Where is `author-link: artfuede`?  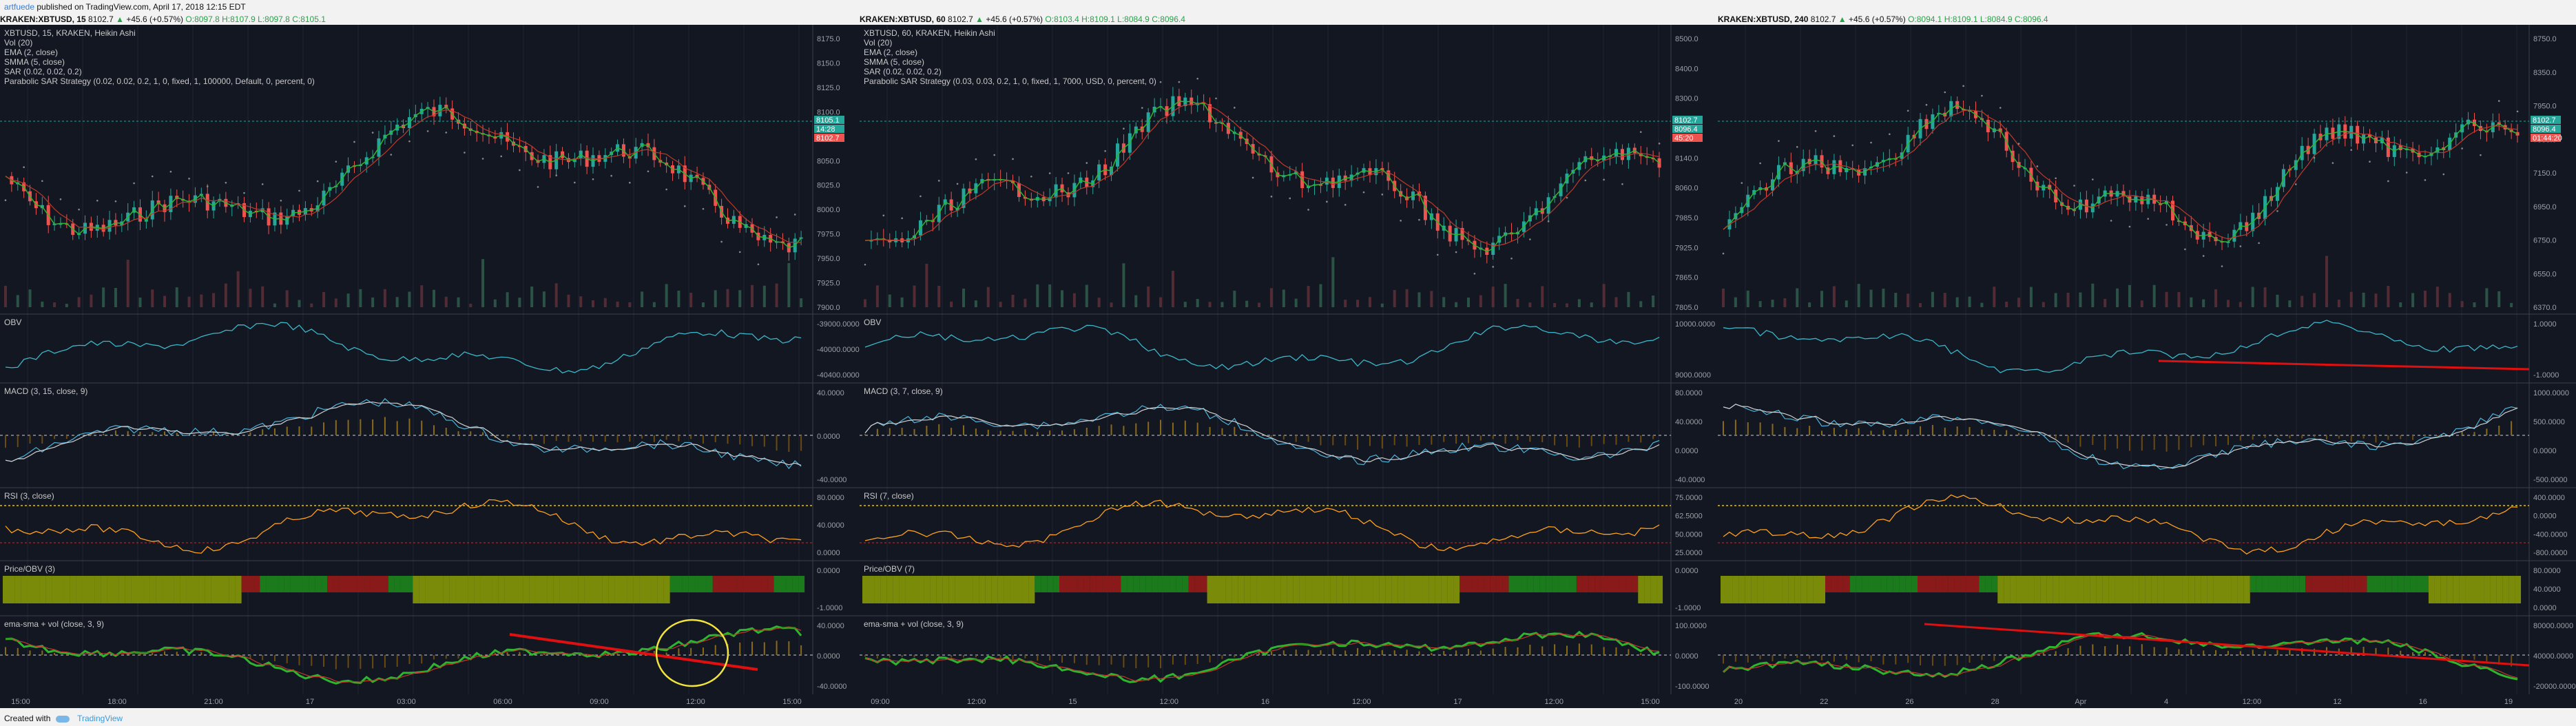 author-link: artfuede is located at coordinates (19, 7).